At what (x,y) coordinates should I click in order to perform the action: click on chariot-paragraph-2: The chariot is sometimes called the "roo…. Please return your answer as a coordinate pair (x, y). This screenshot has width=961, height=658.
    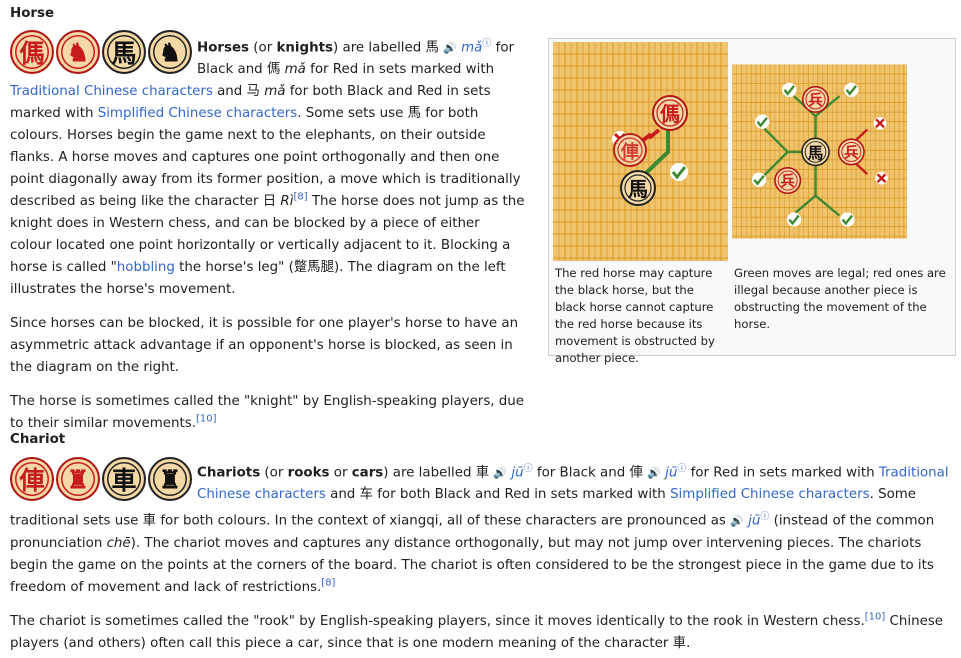
    Looking at the image, I should click on (477, 631).